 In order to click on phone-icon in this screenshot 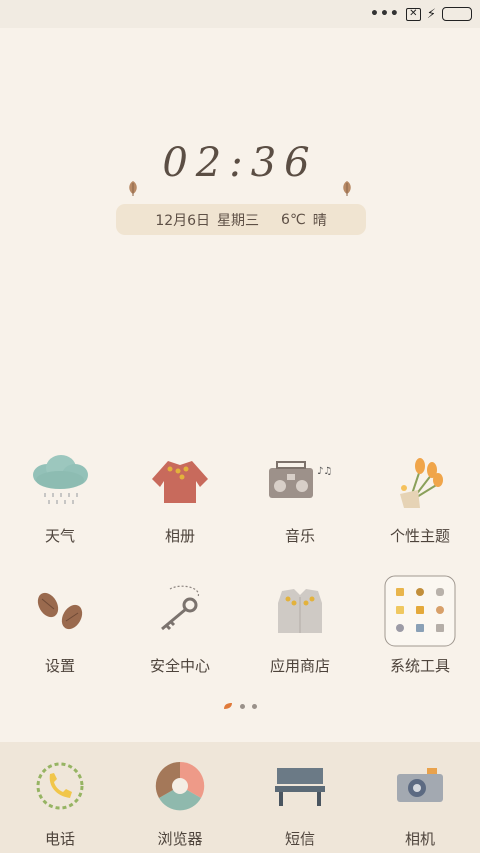, I will do `click(60, 786)`.